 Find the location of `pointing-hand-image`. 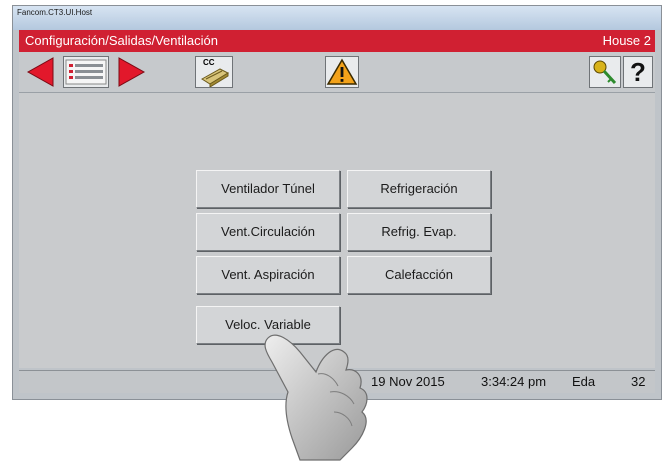

pointing-hand-image is located at coordinates (316, 397).